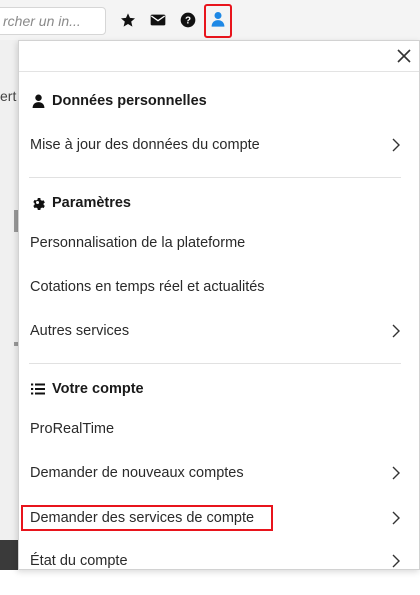 The image size is (420, 595). I want to click on menu-item-realtime-quotes-news: Cotations en temps réel et actualités, so click(219, 287).